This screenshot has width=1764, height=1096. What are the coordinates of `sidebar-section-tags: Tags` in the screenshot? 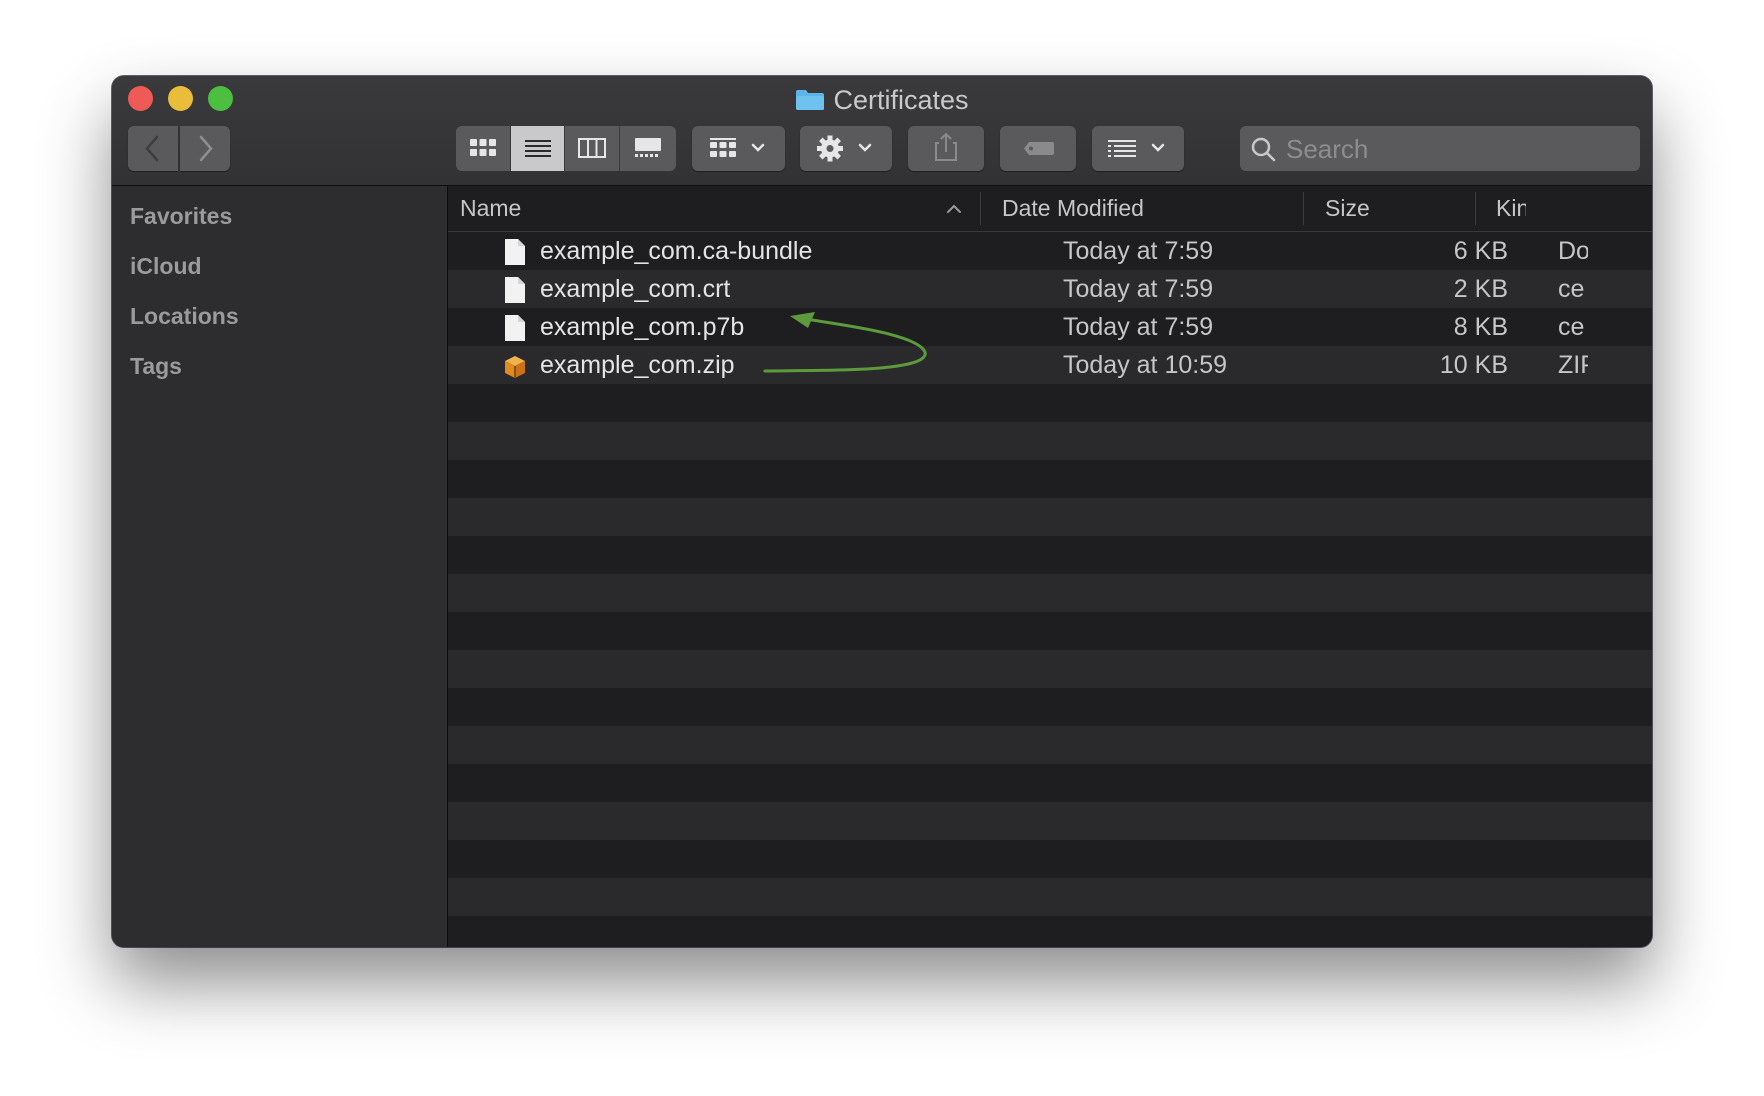 It's located at (156, 366).